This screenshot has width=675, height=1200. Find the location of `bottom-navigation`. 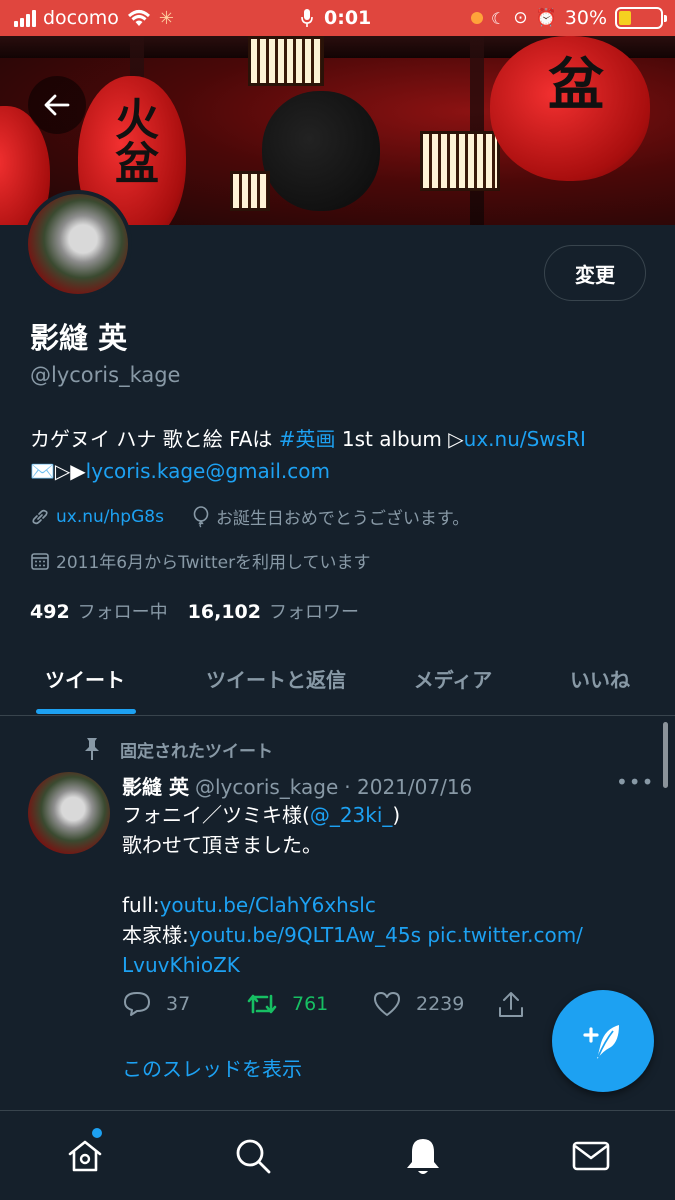

bottom-navigation is located at coordinates (337, 1155).